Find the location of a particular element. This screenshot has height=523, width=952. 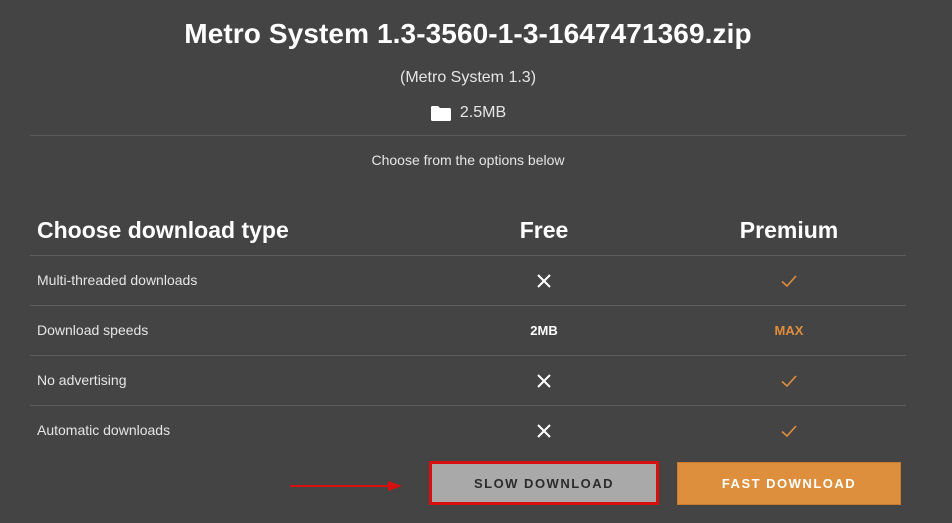

table-row: Multi-threaded downloads is located at coordinates (468, 280).